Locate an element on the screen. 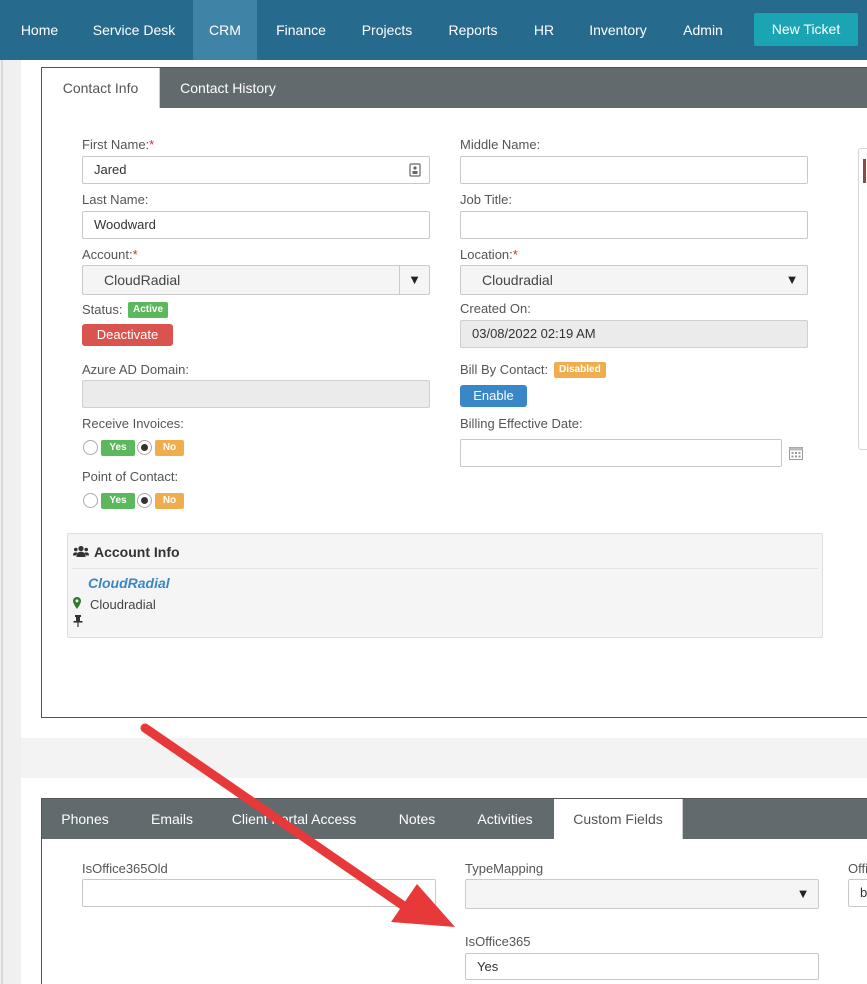 The height and width of the screenshot is (984, 867). account-select: CloudRadial ▼ is located at coordinates (256, 280).